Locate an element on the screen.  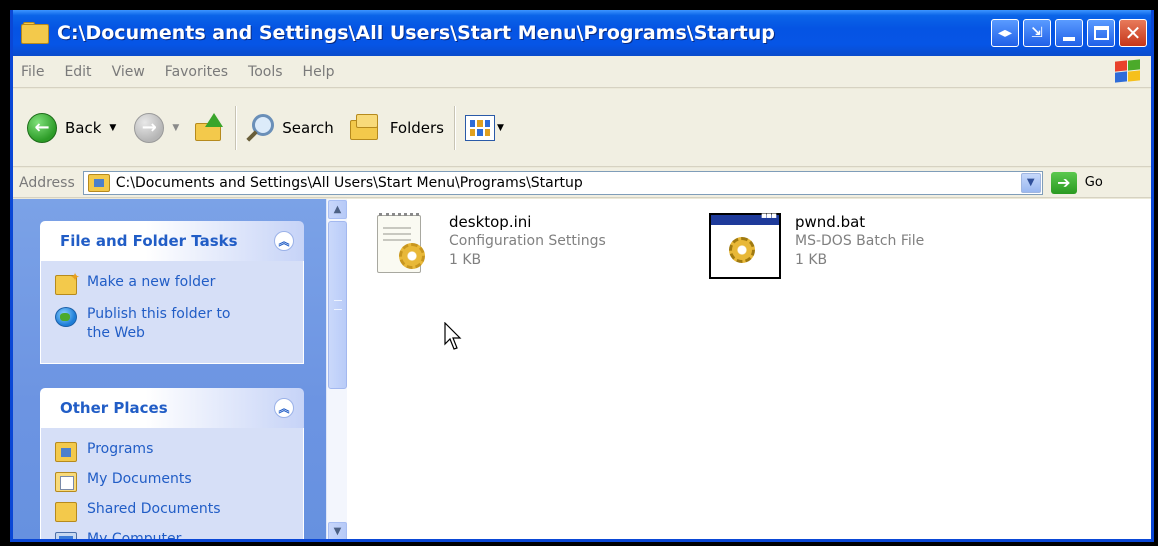
scroll-down-button: ▼ is located at coordinates (337, 530).